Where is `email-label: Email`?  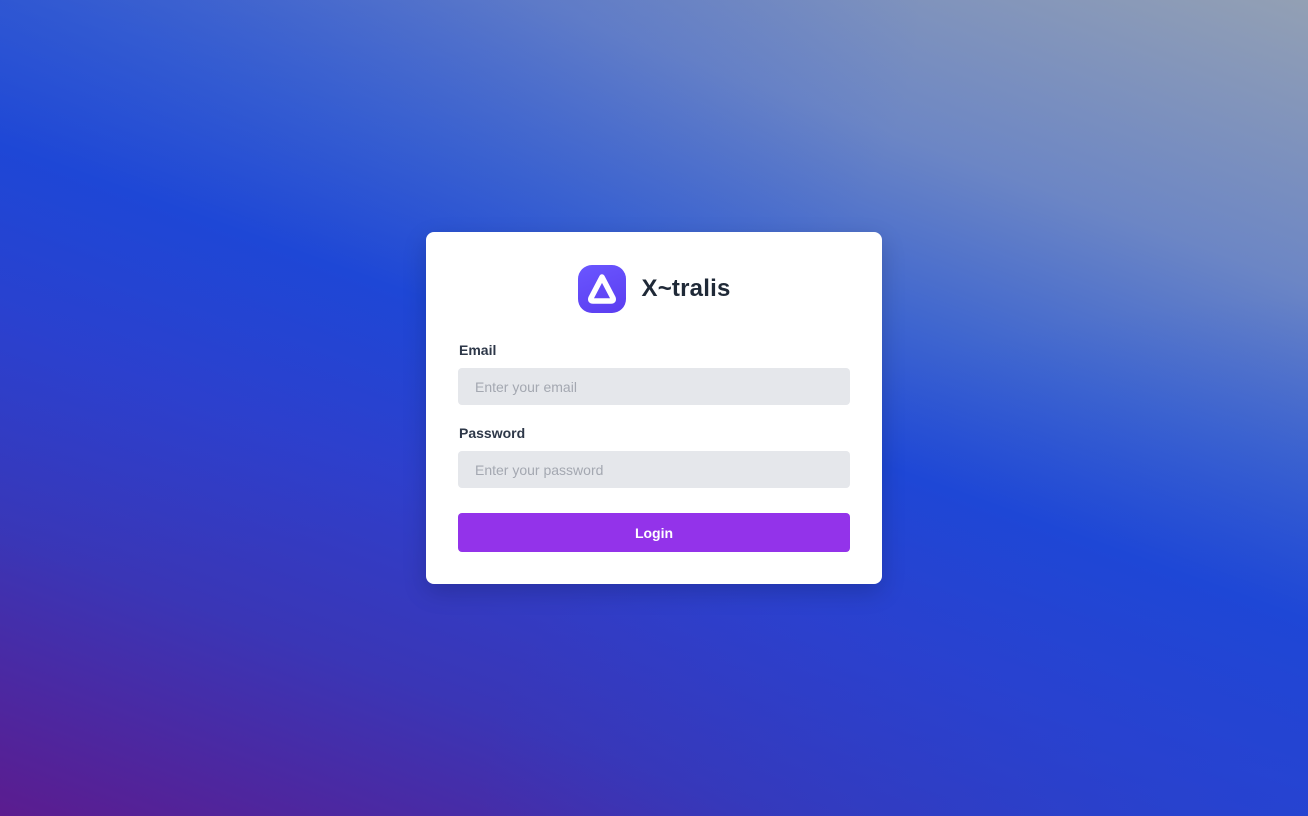
email-label: Email is located at coordinates (478, 350).